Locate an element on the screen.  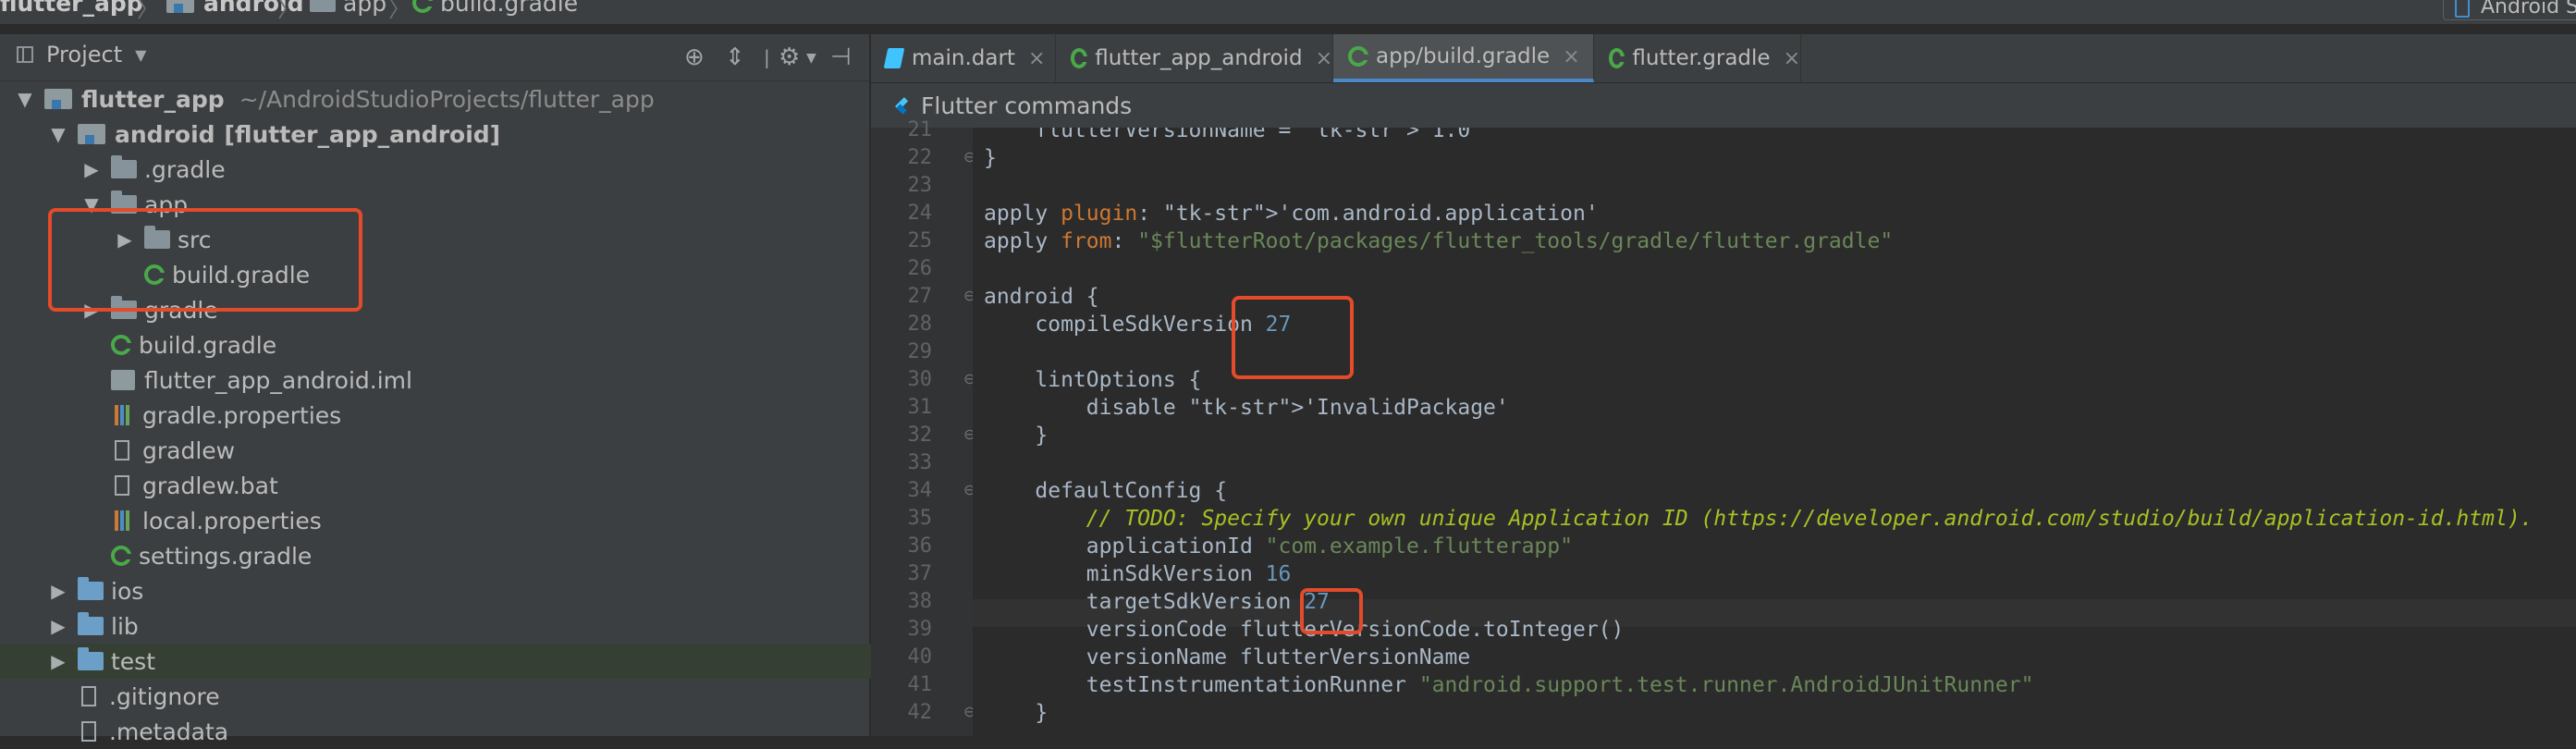
tab-flutter-gradle: flutter.gradle × is located at coordinates (1697, 58).